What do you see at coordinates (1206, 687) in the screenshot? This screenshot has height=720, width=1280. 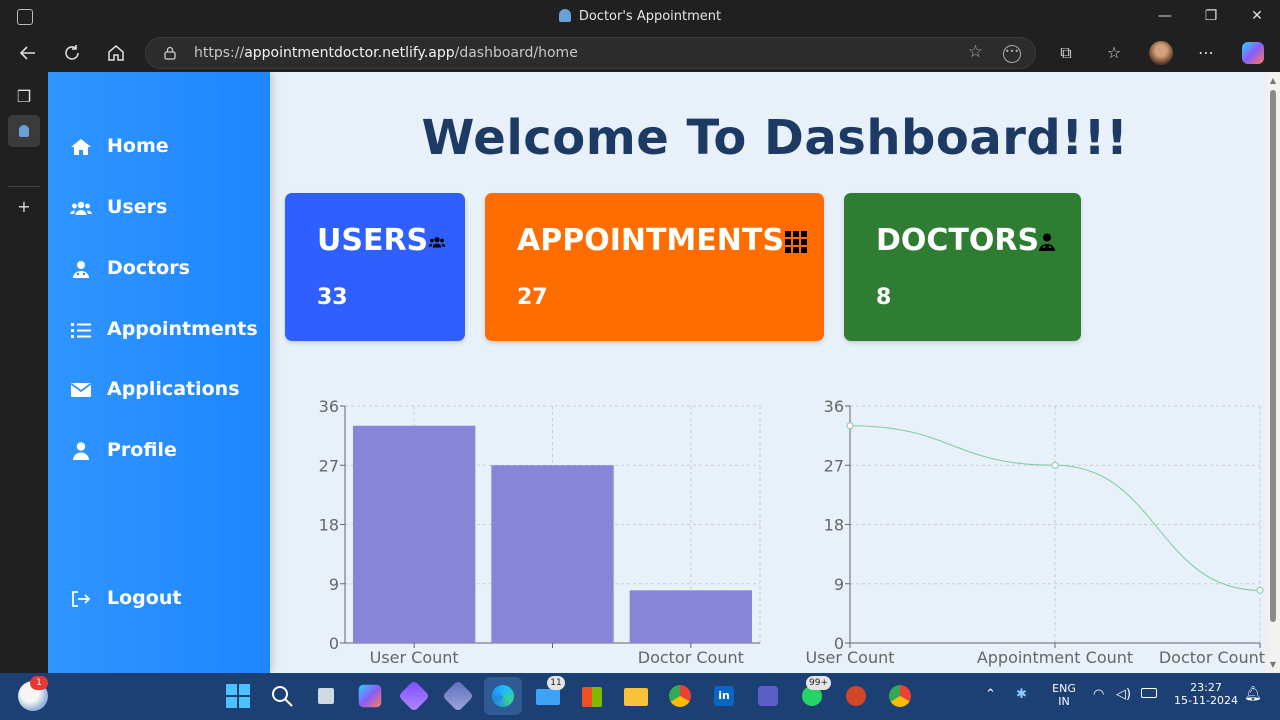 I see `clock-time: 23:27` at bounding box center [1206, 687].